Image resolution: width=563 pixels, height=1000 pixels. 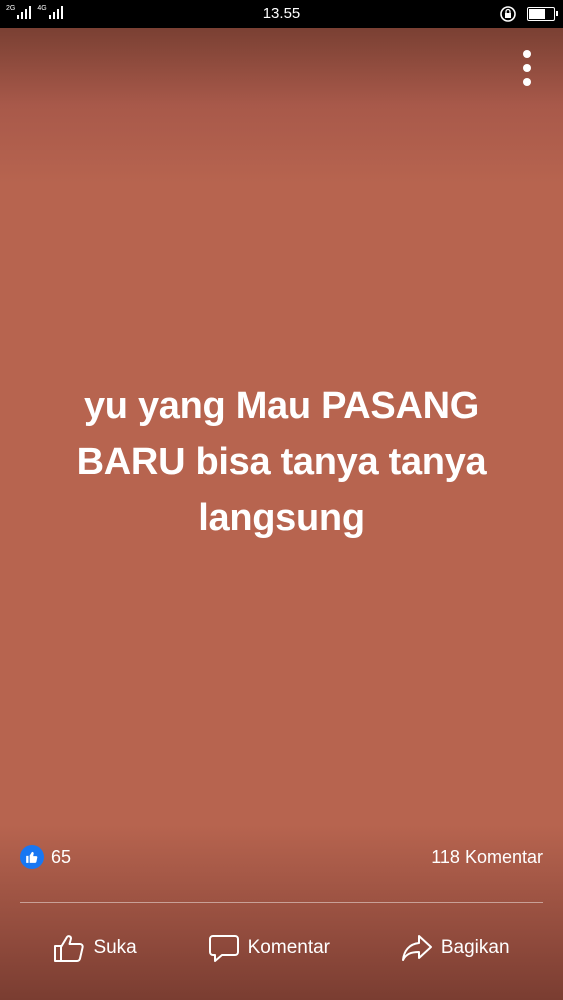 What do you see at coordinates (69, 948) in the screenshot?
I see `thumbs-up-icon` at bounding box center [69, 948].